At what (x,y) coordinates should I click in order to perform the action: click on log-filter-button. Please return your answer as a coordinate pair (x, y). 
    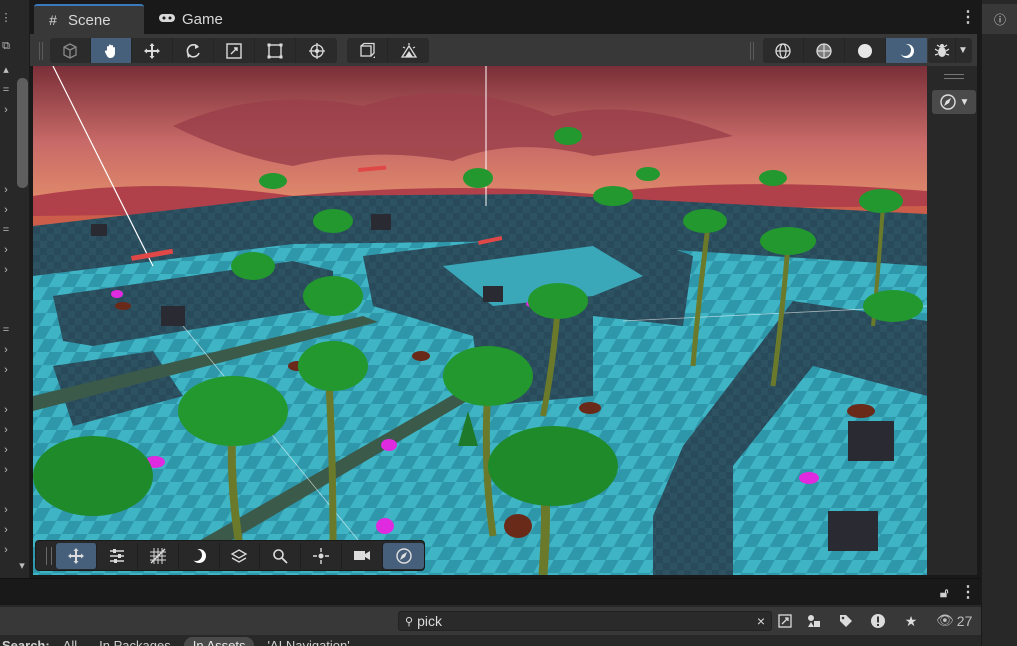
    Looking at the image, I should click on (878, 621).